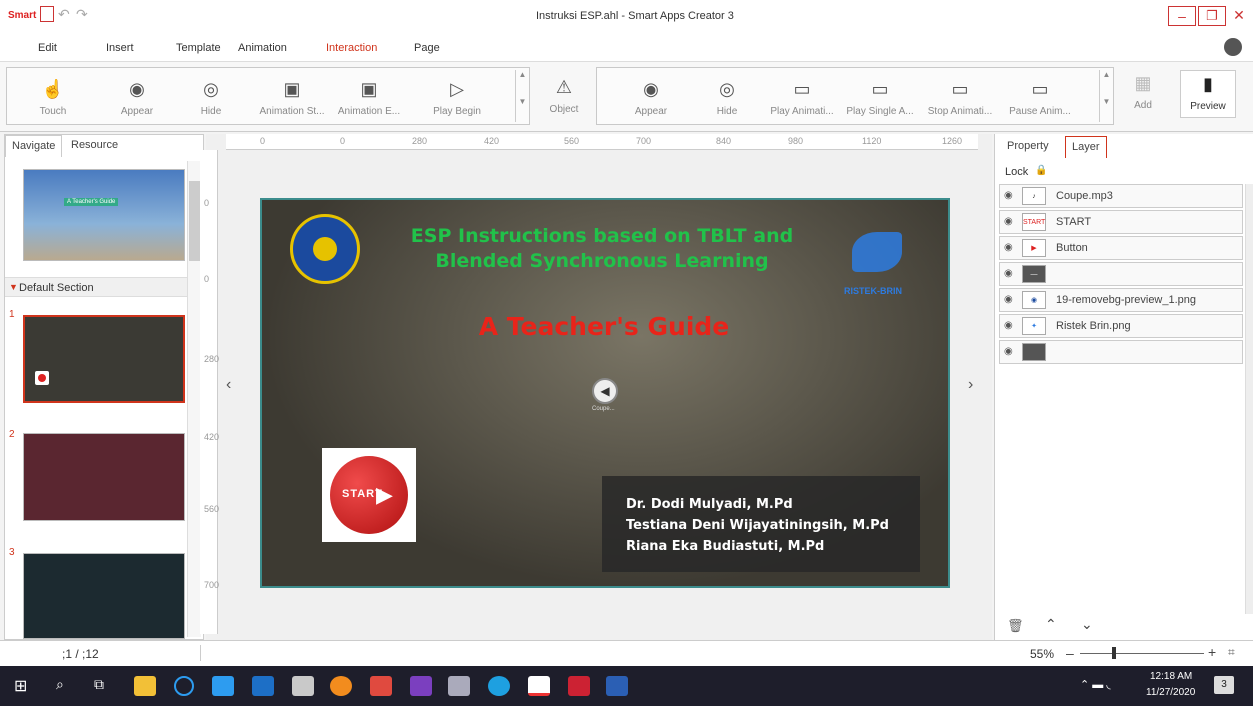 The image size is (1253, 706). What do you see at coordinates (60, 684) in the screenshot?
I see `search-icon: ⌕` at bounding box center [60, 684].